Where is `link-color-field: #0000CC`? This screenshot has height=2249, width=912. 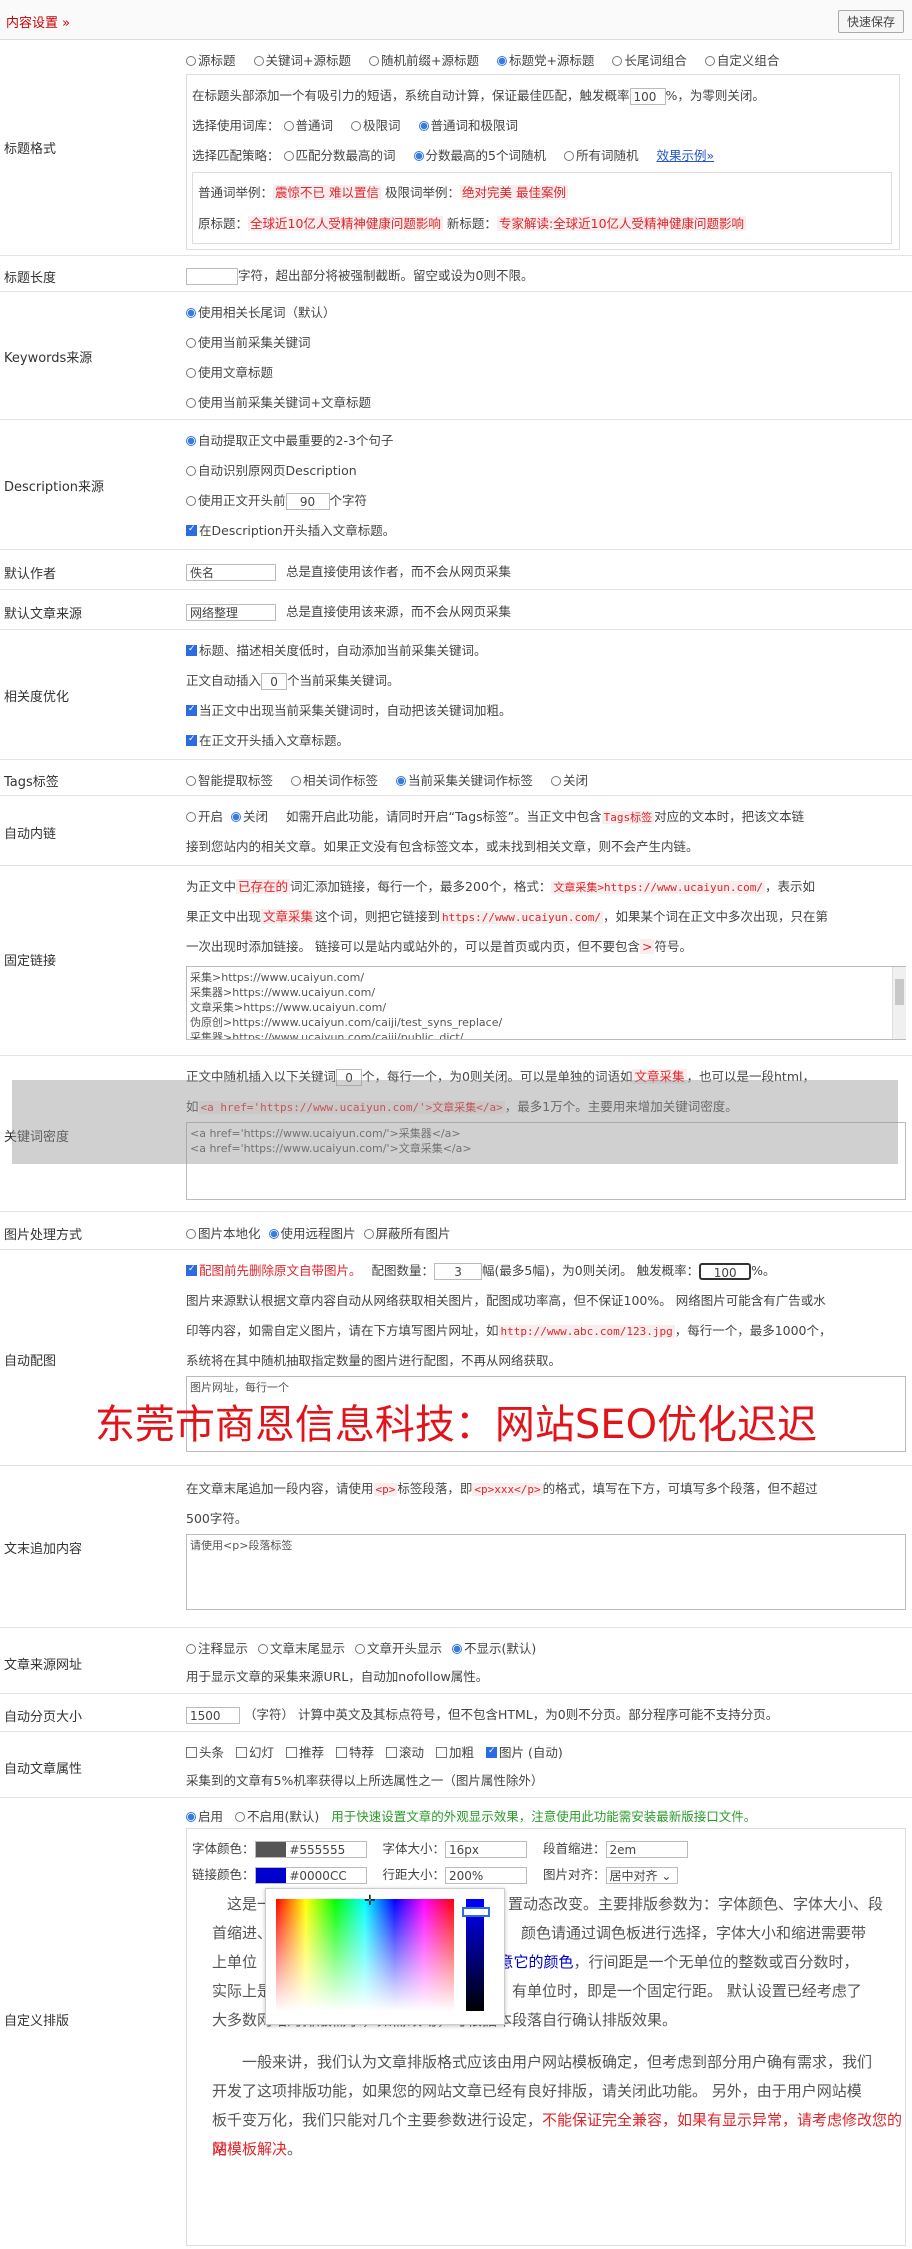 link-color-field: #0000CC is located at coordinates (310, 1875).